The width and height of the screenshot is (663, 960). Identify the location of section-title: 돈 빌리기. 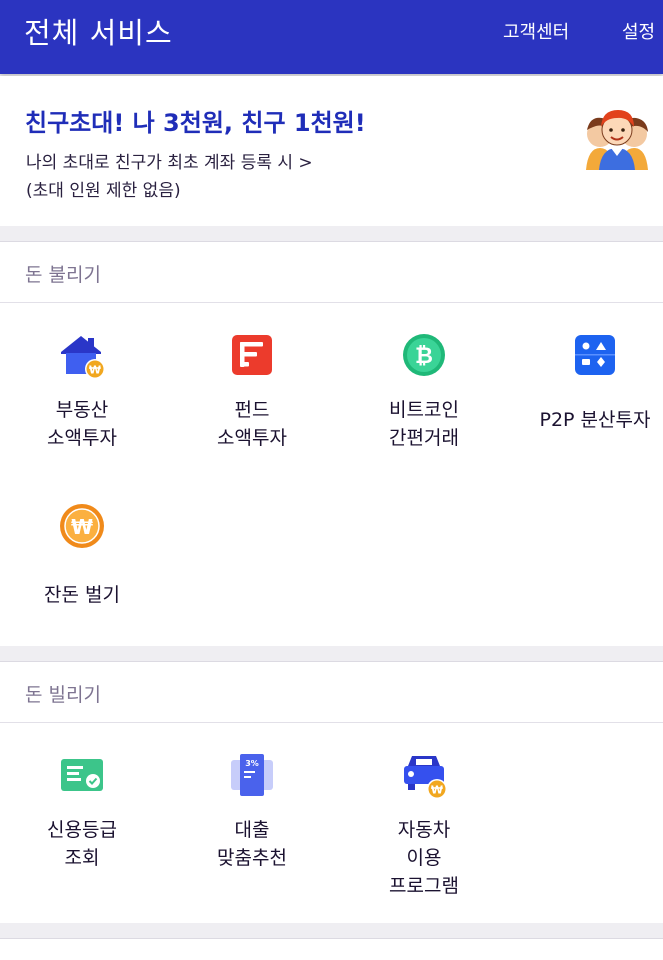
(63, 695).